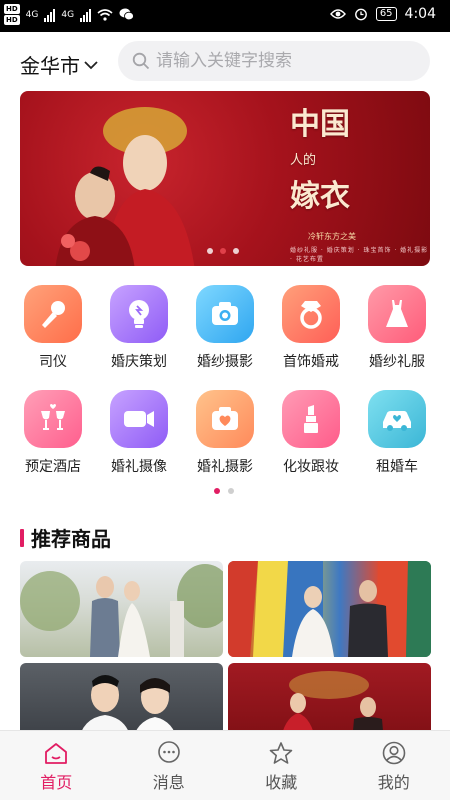 Image resolution: width=450 pixels, height=800 pixels. Describe the element at coordinates (394, 765) in the screenshot. I see `tab-profile: 我的` at that location.